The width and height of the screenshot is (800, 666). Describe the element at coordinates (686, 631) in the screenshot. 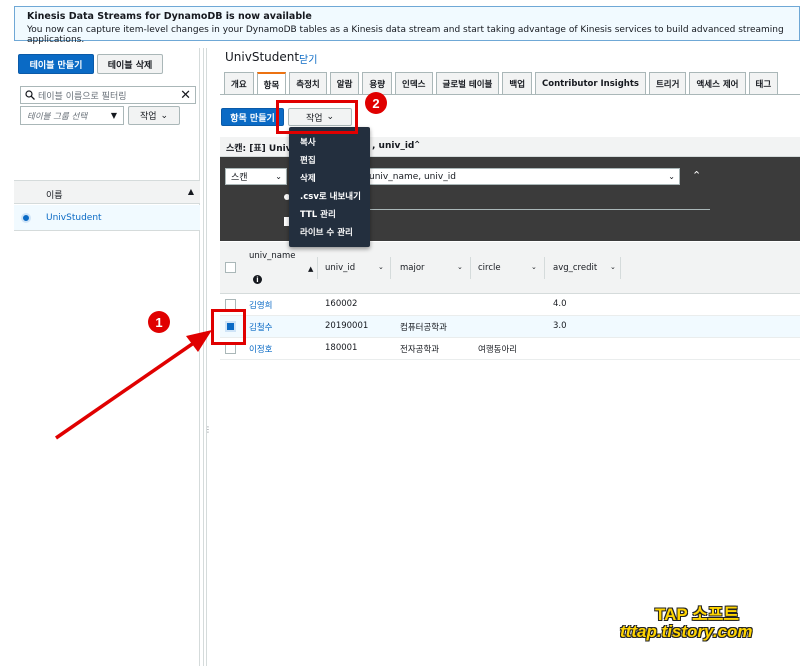

I see `watermark-url: tttap.tistory.com` at that location.